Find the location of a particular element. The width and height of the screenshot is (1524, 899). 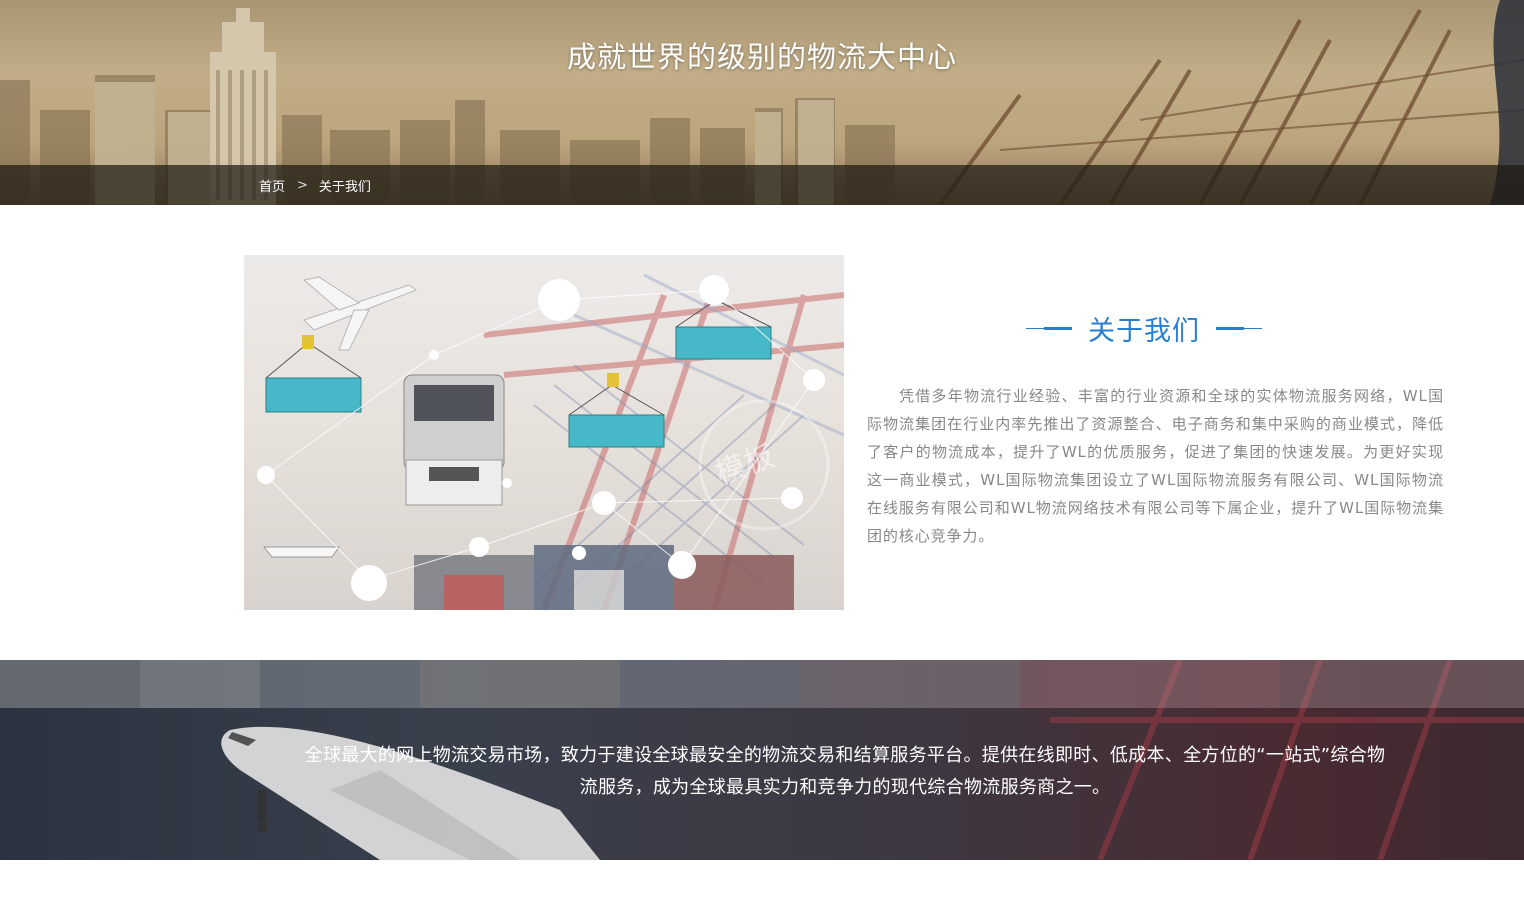

about-heading: 关于我们 is located at coordinates (1144, 328).